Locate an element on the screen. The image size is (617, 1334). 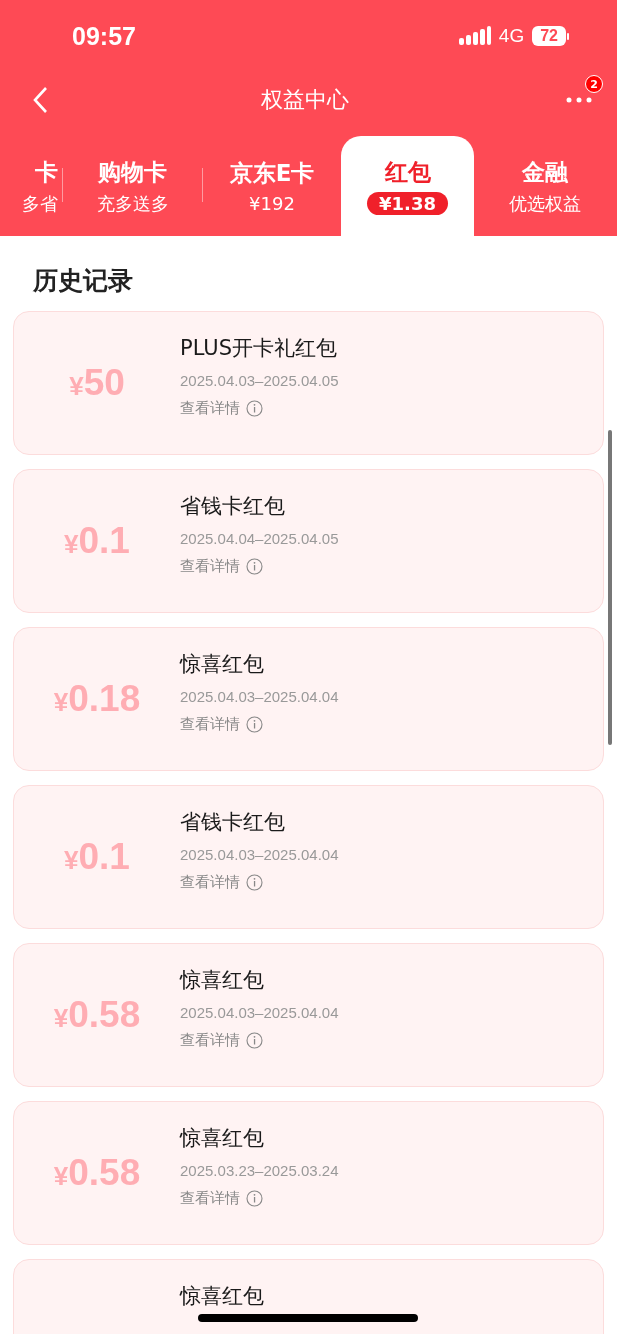
category-tab: 金融 优选权益 is located at coordinates (544, 186).